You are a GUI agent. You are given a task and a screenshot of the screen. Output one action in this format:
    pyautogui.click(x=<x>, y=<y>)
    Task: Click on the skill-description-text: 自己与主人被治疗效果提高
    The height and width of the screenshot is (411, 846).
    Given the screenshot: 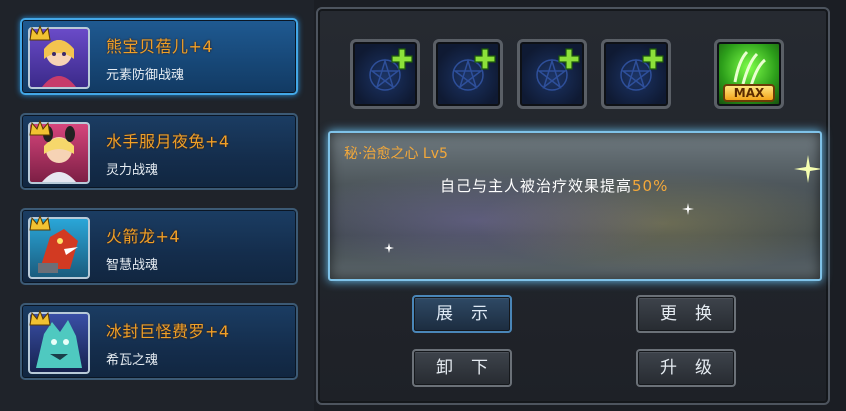 What is the action you would take?
    pyautogui.click(x=536, y=186)
    